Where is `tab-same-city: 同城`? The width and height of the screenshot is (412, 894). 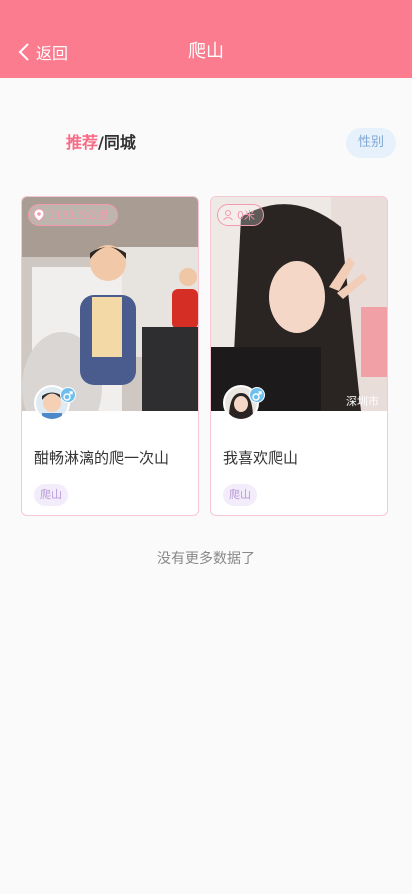 tab-same-city: 同城 is located at coordinates (120, 142).